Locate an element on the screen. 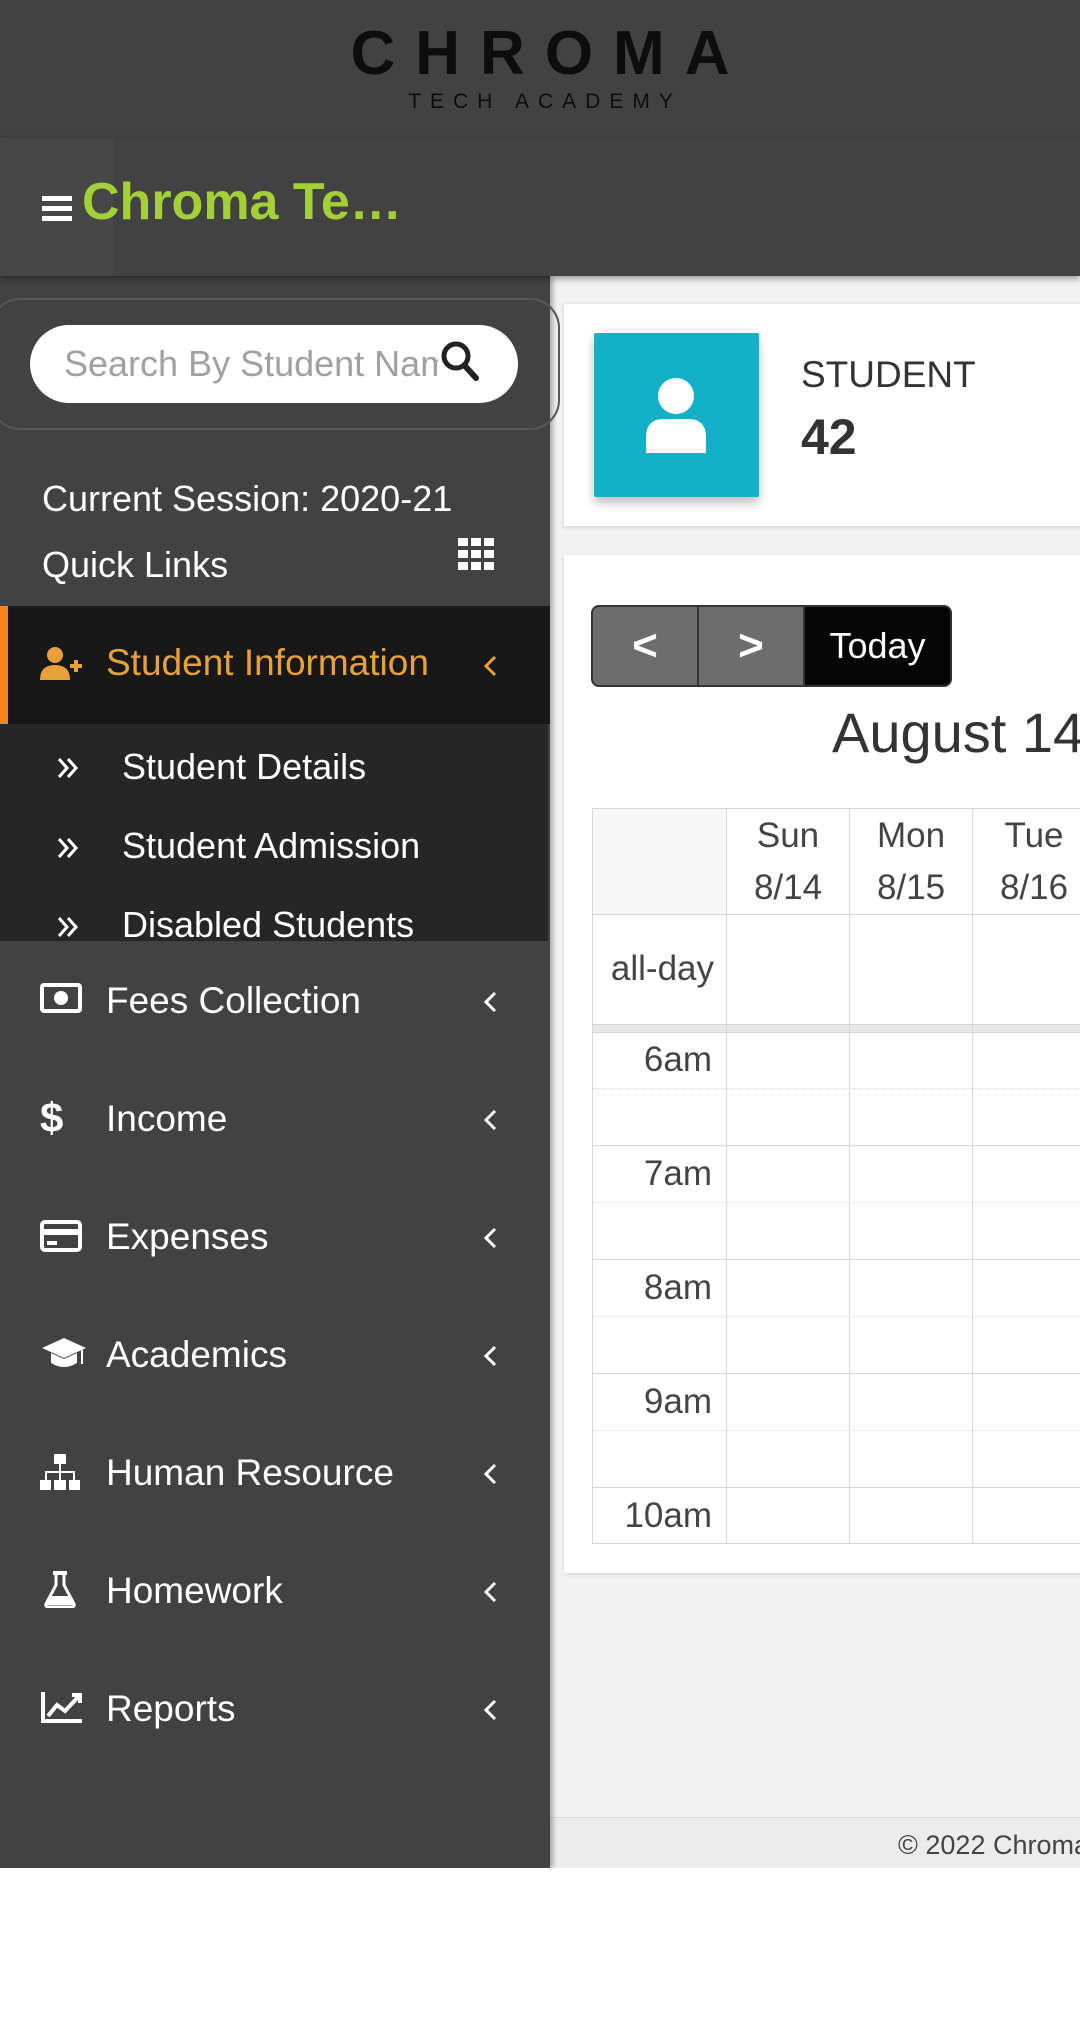 Image resolution: width=1080 pixels, height=2022 pixels. footer: © 2022 Chroma Tech Academy is located at coordinates (815, 1842).